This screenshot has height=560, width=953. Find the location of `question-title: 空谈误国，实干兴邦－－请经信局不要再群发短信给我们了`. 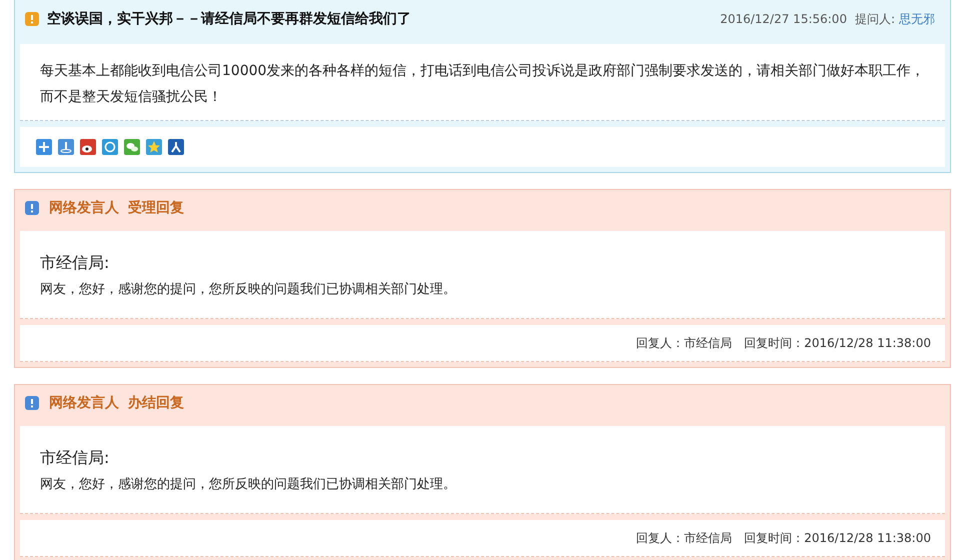

question-title: 空谈误国，实干兴邦－－请经信局不要再群发短信给我们了 is located at coordinates (229, 19).